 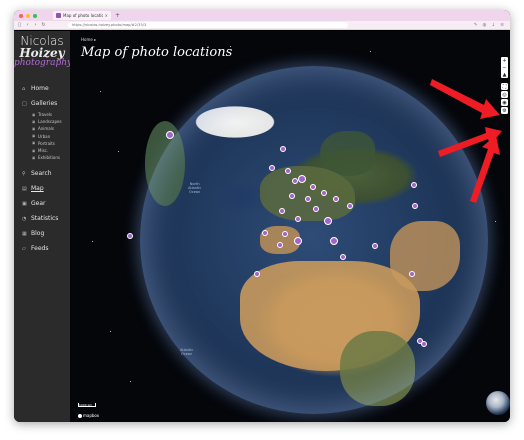 What do you see at coordinates (377, 368) in the screenshot?
I see `land-east-africa` at bounding box center [377, 368].